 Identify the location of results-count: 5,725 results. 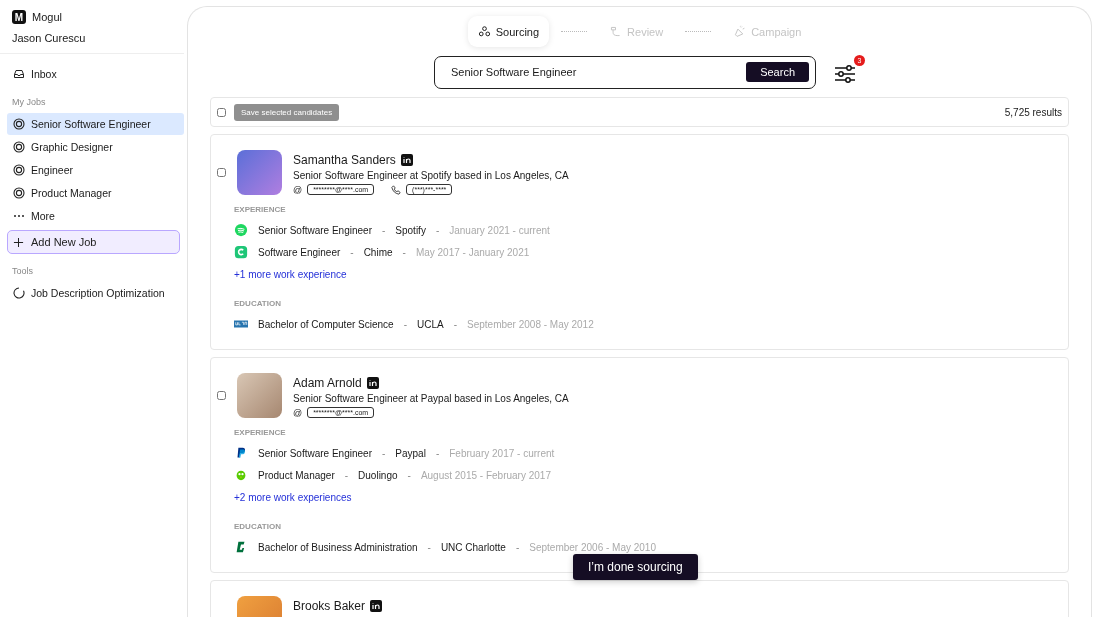
(1033, 112).